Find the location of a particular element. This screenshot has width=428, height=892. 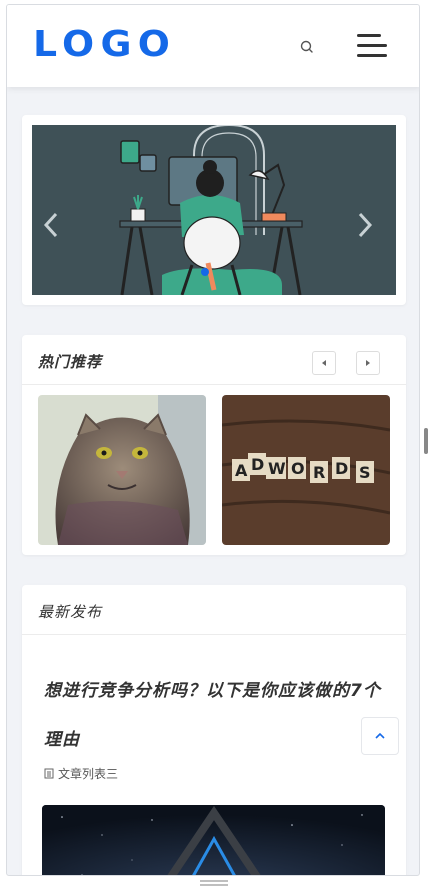

svg-text: O is located at coordinates (298, 468).